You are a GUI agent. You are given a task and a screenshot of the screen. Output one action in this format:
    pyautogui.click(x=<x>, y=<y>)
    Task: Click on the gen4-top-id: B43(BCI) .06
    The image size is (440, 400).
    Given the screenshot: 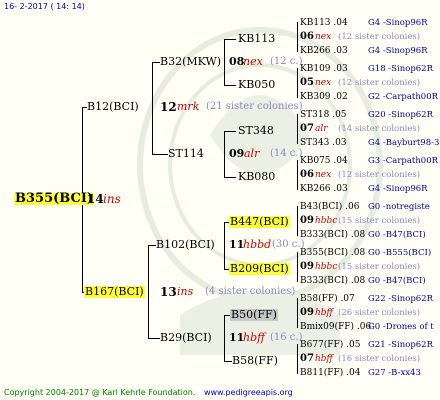 What is the action you would take?
    pyautogui.click(x=330, y=207)
    